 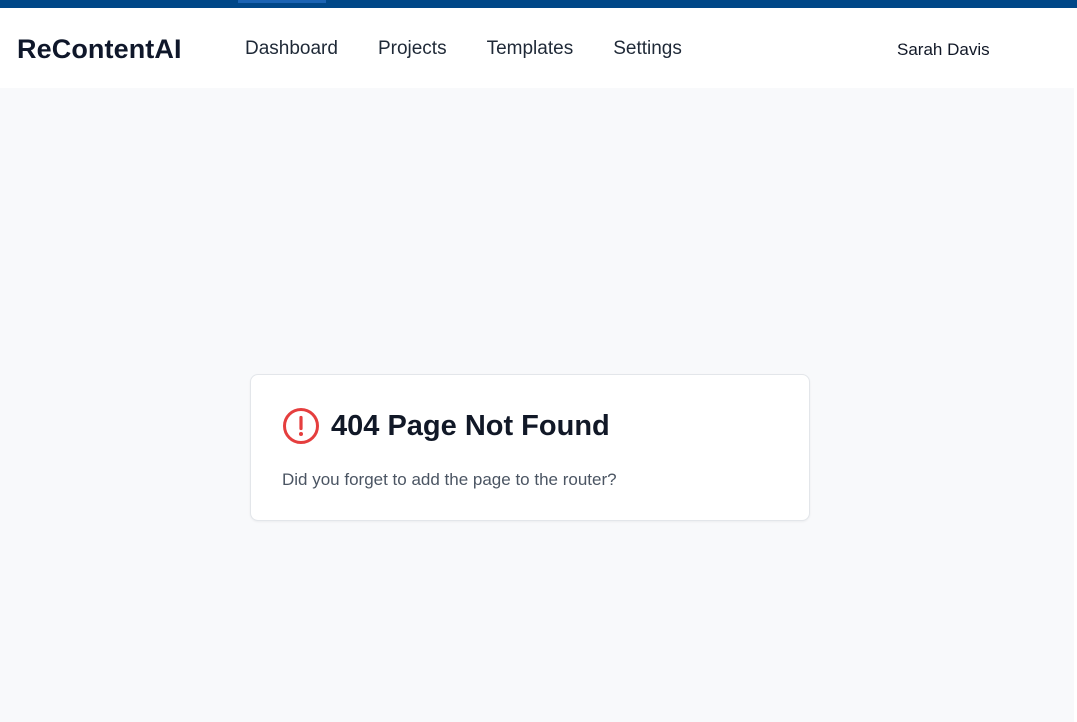 What do you see at coordinates (301, 426) in the screenshot?
I see `alert-circle-icon` at bounding box center [301, 426].